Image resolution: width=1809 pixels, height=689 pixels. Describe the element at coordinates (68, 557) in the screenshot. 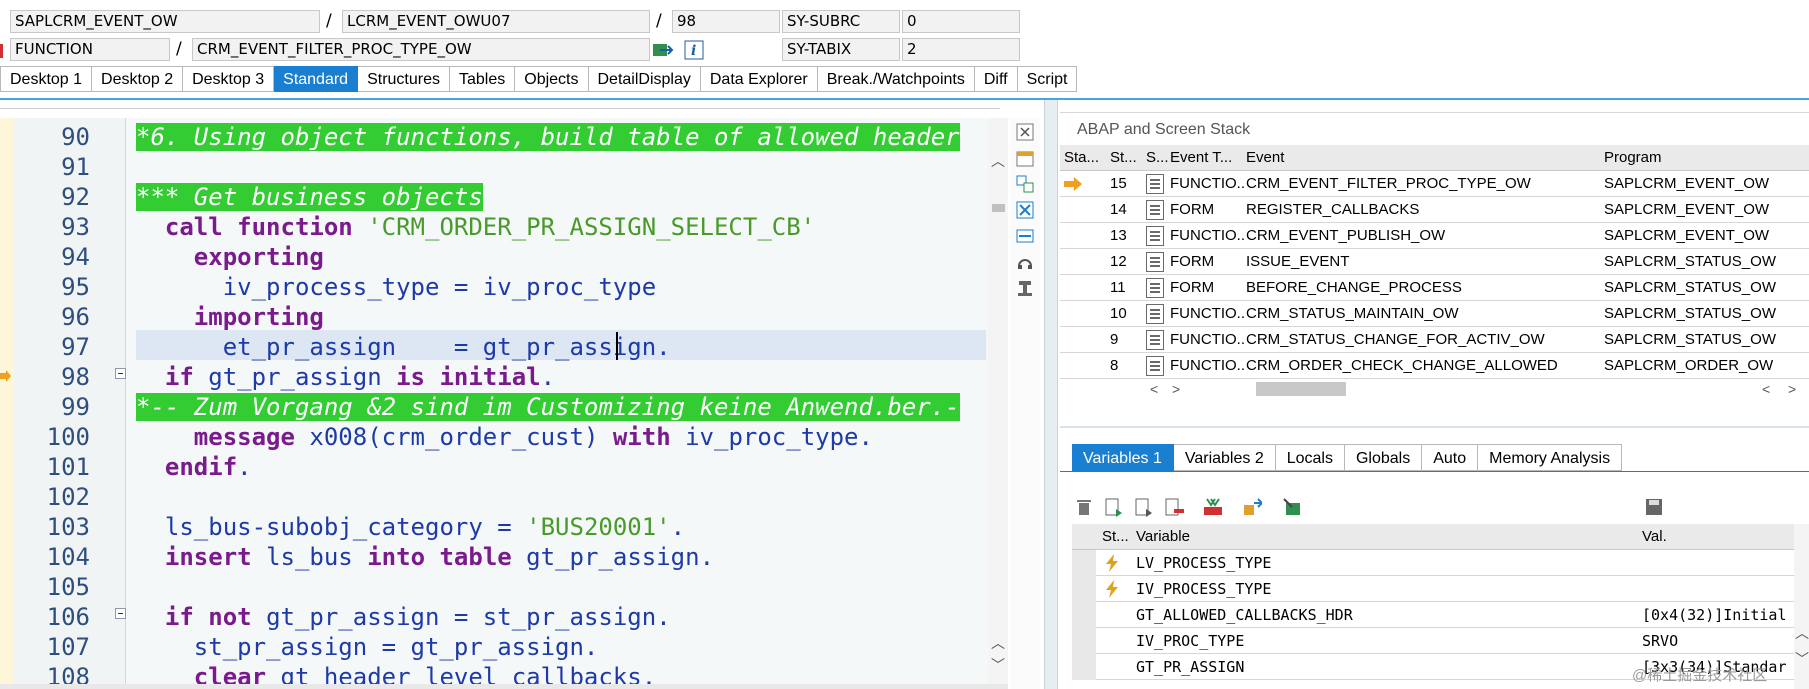

I see `line-number: 104` at that location.